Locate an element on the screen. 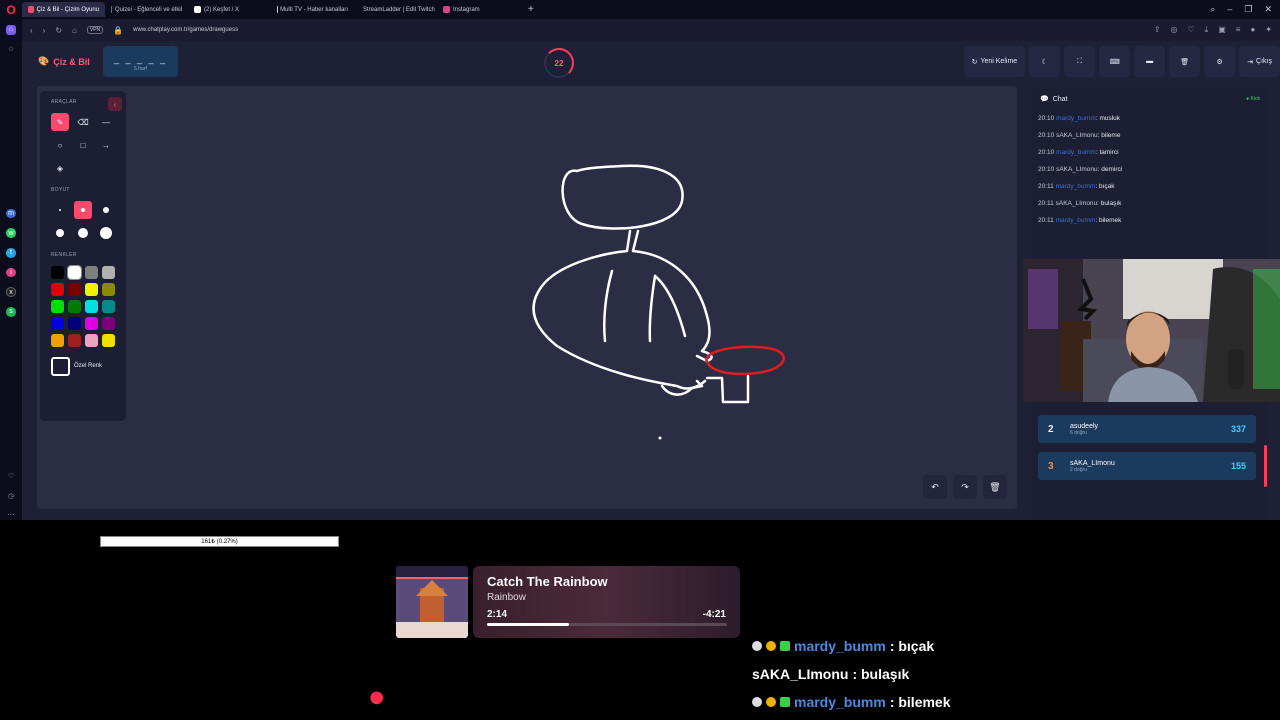  messenger-icon: m is located at coordinates (11, 213).